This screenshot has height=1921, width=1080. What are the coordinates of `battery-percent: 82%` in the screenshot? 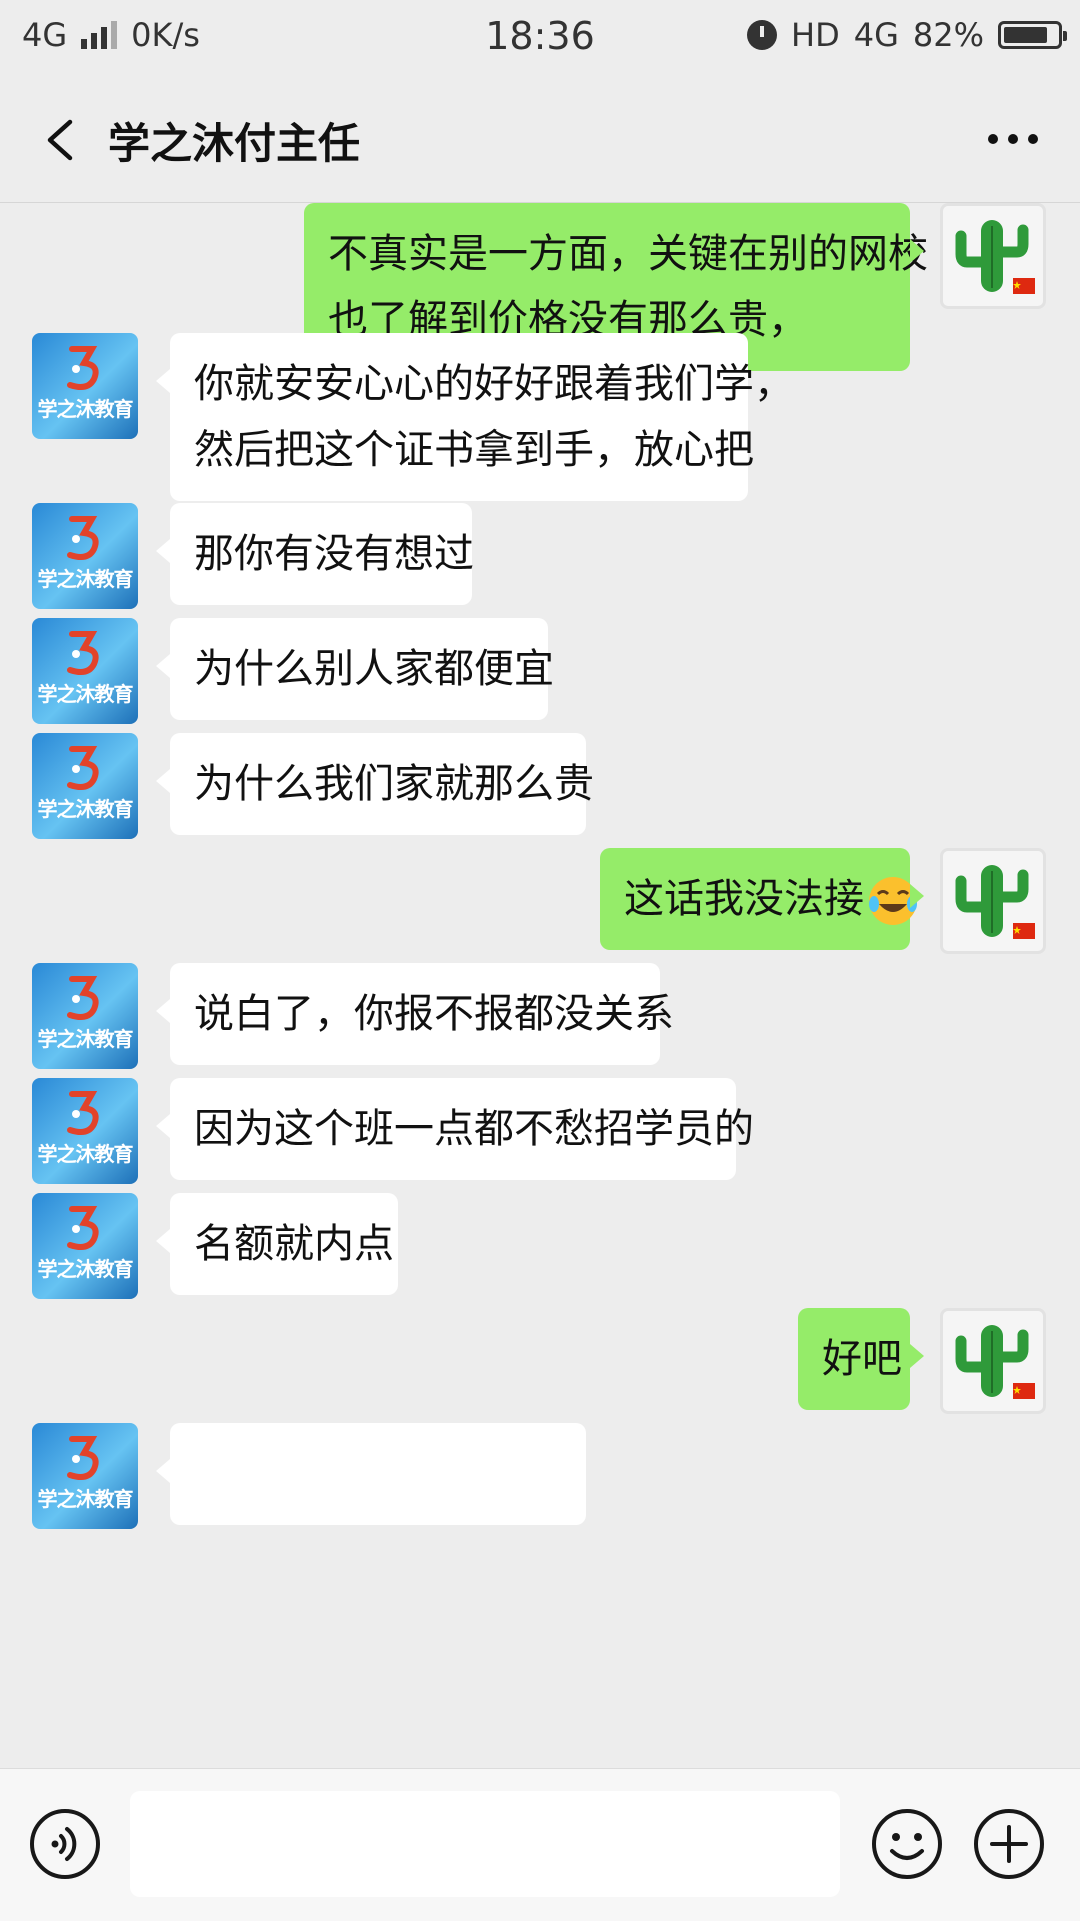 It's located at (948, 35).